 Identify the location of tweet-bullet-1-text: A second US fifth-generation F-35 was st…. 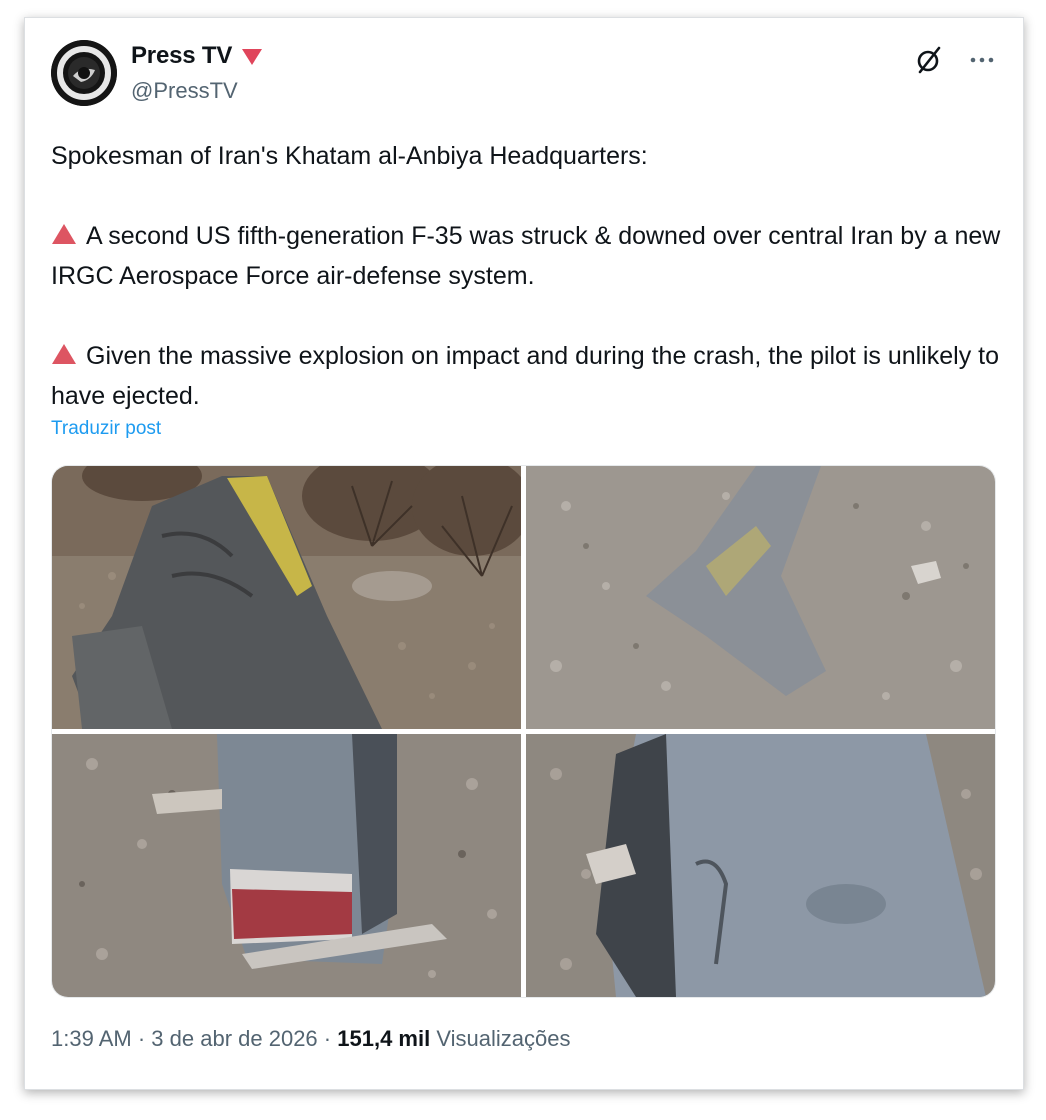
(529, 256).